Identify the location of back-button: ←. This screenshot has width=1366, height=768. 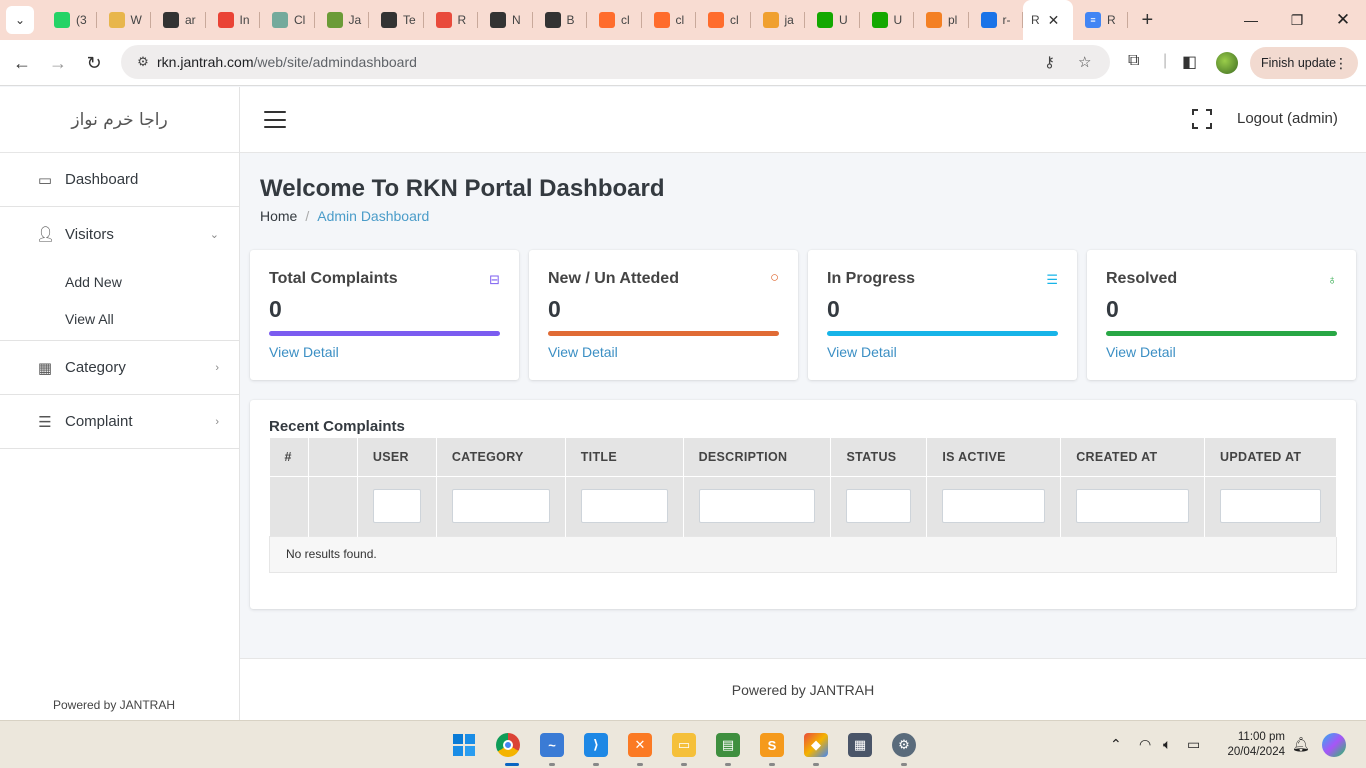
(22, 63).